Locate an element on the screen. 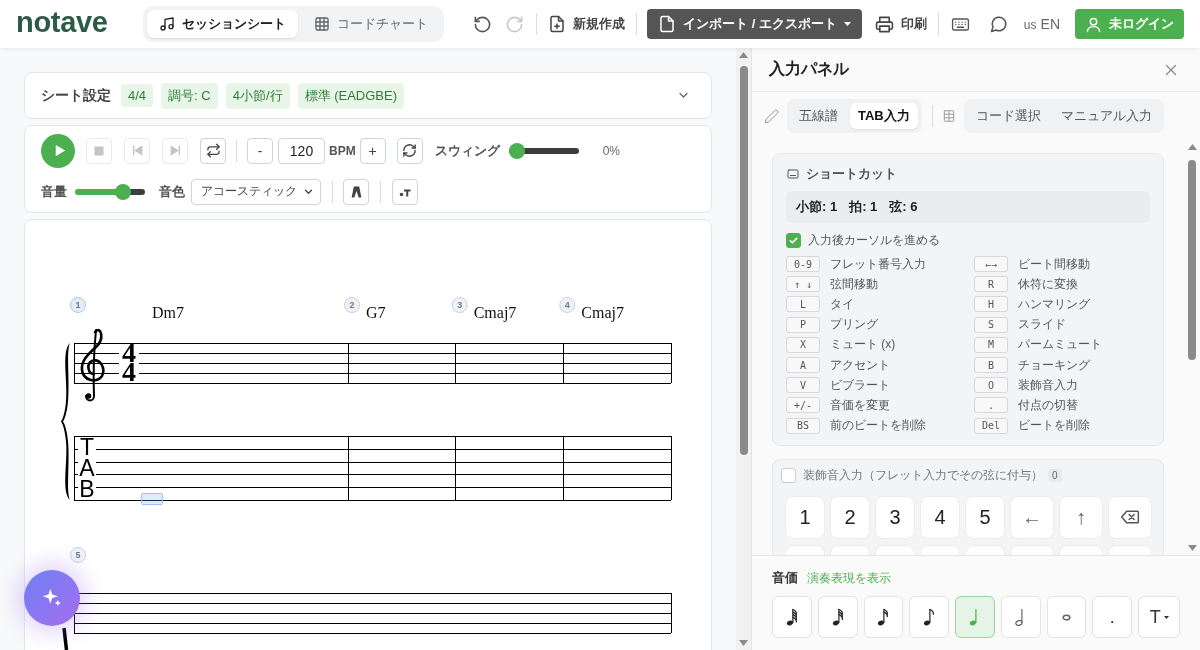  key-cap: V is located at coordinates (803, 385).